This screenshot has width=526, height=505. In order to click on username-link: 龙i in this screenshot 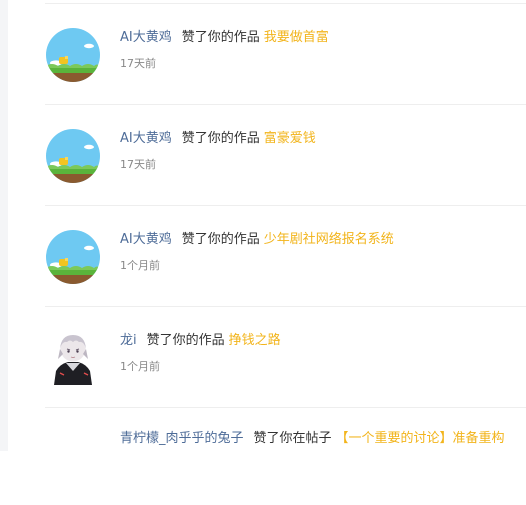, I will do `click(128, 340)`.